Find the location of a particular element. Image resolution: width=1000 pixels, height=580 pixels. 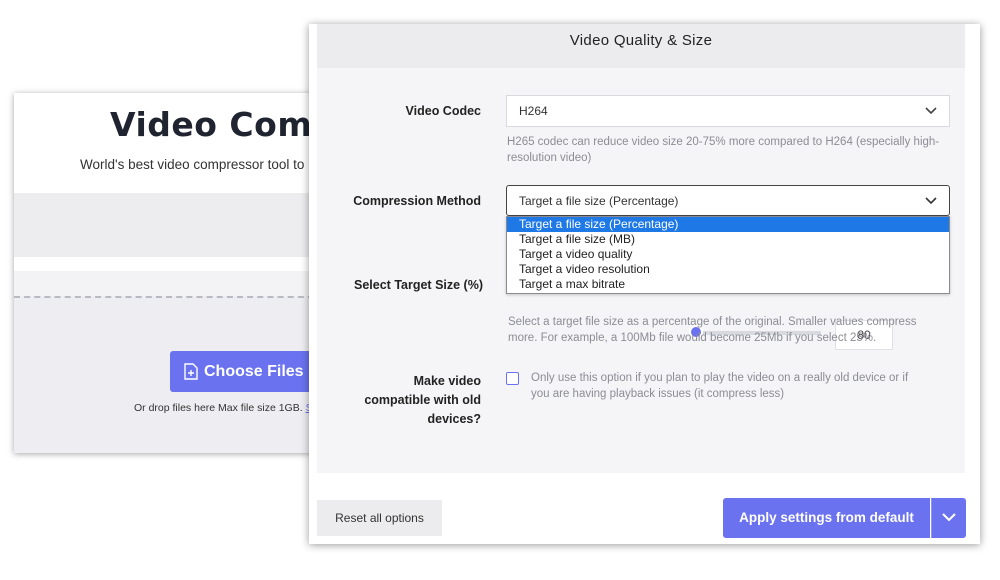

drop-hint-text: Or drop files here Max file size 1GB. is located at coordinates (218, 408).